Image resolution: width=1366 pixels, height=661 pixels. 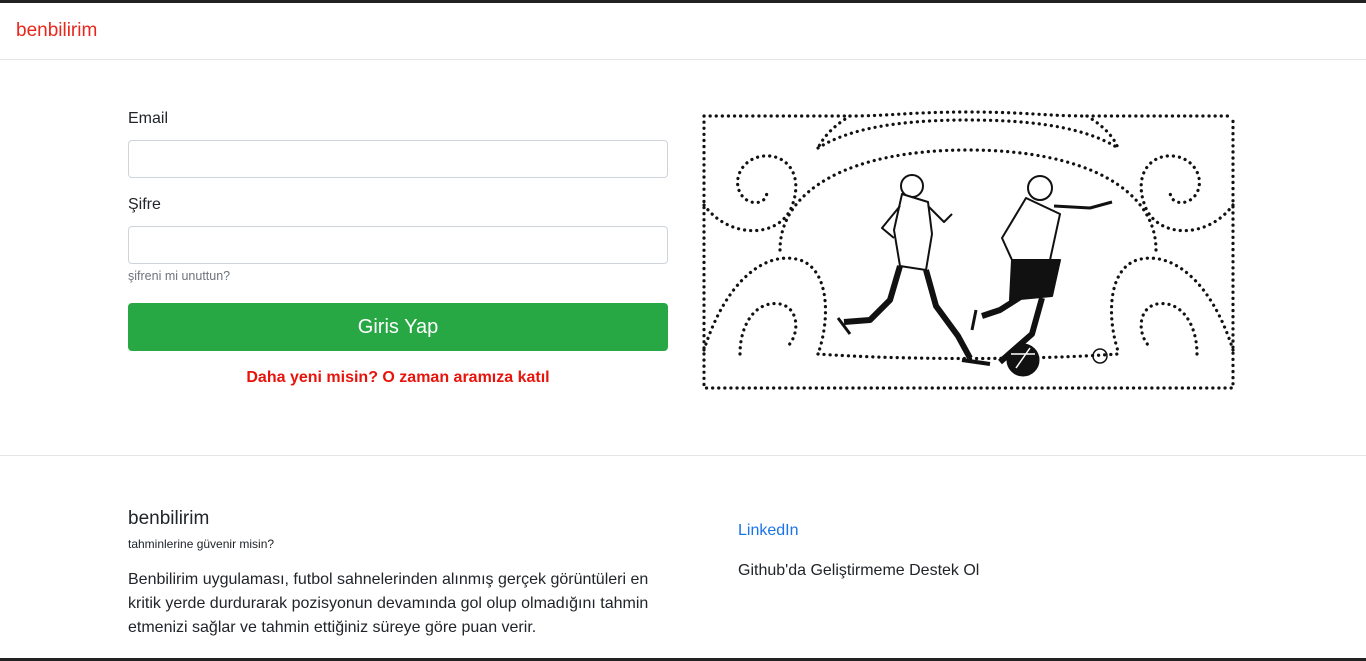 I want to click on linkedin-link: LinkedIn, so click(x=768, y=531).